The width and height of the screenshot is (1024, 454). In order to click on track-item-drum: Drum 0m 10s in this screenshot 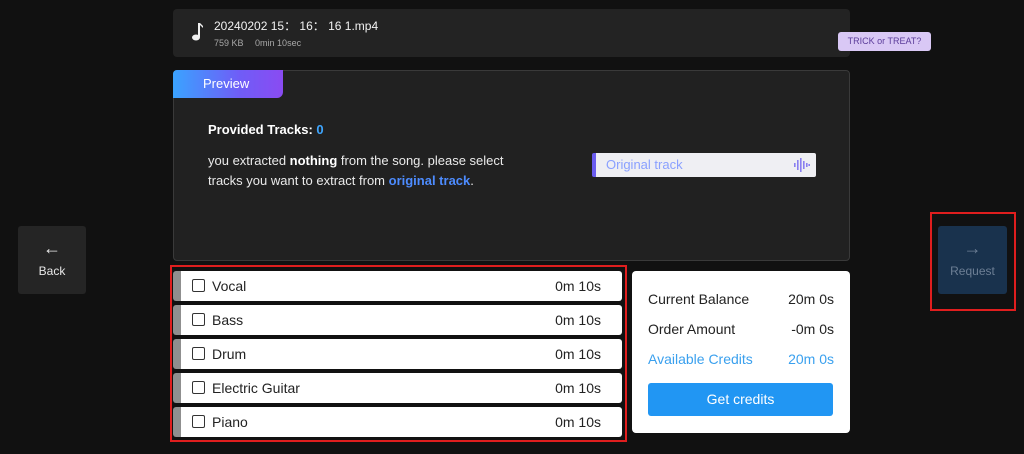, I will do `click(397, 354)`.